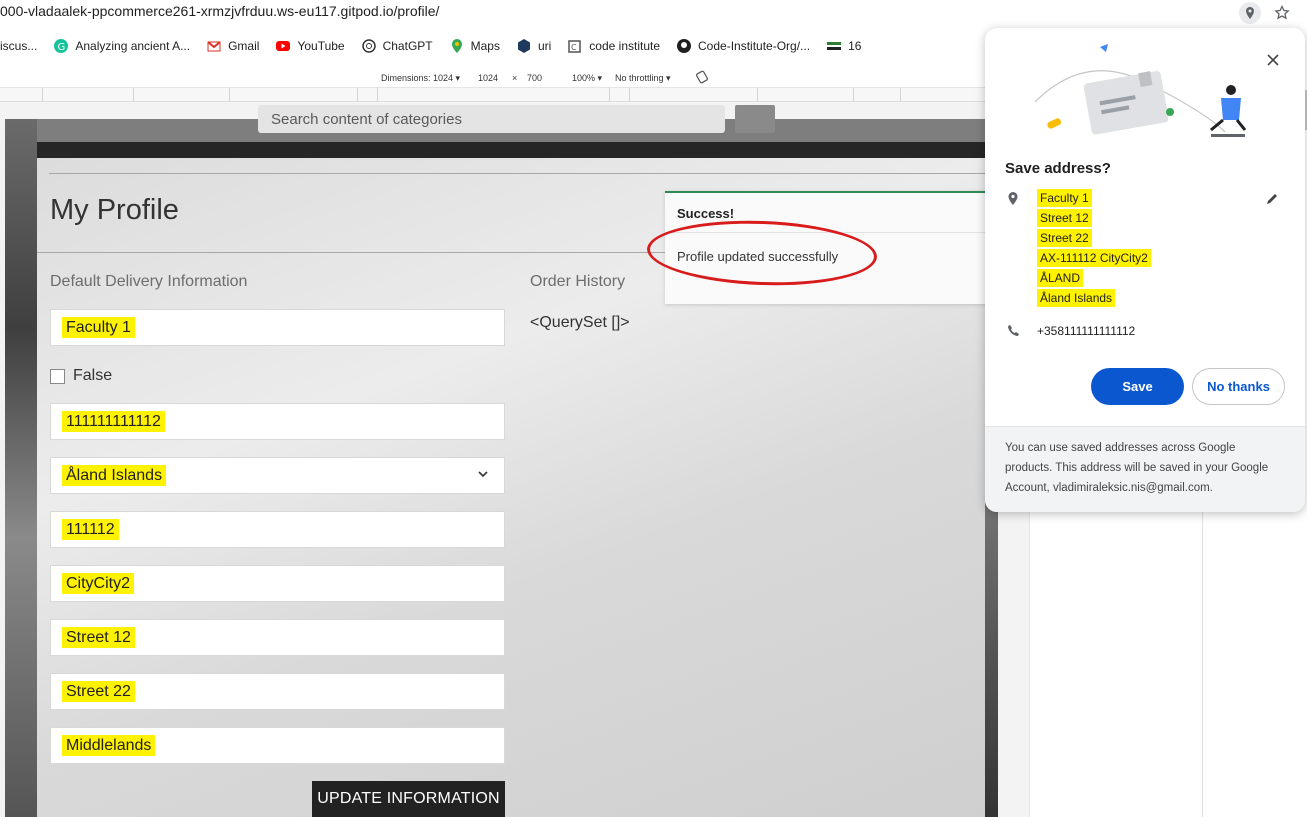 The image size is (1307, 817). What do you see at coordinates (277, 421) in the screenshot?
I see `phone-field: 111111111112` at bounding box center [277, 421].